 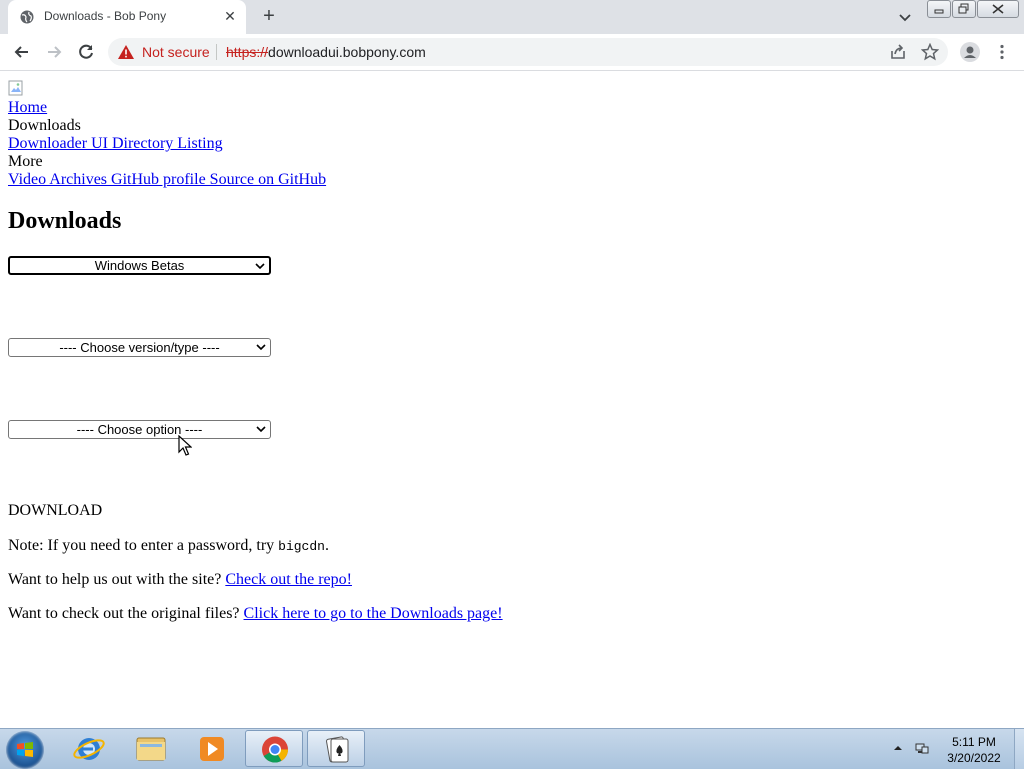 I want to click on tab-search-chevron-icon, so click(x=905, y=17).